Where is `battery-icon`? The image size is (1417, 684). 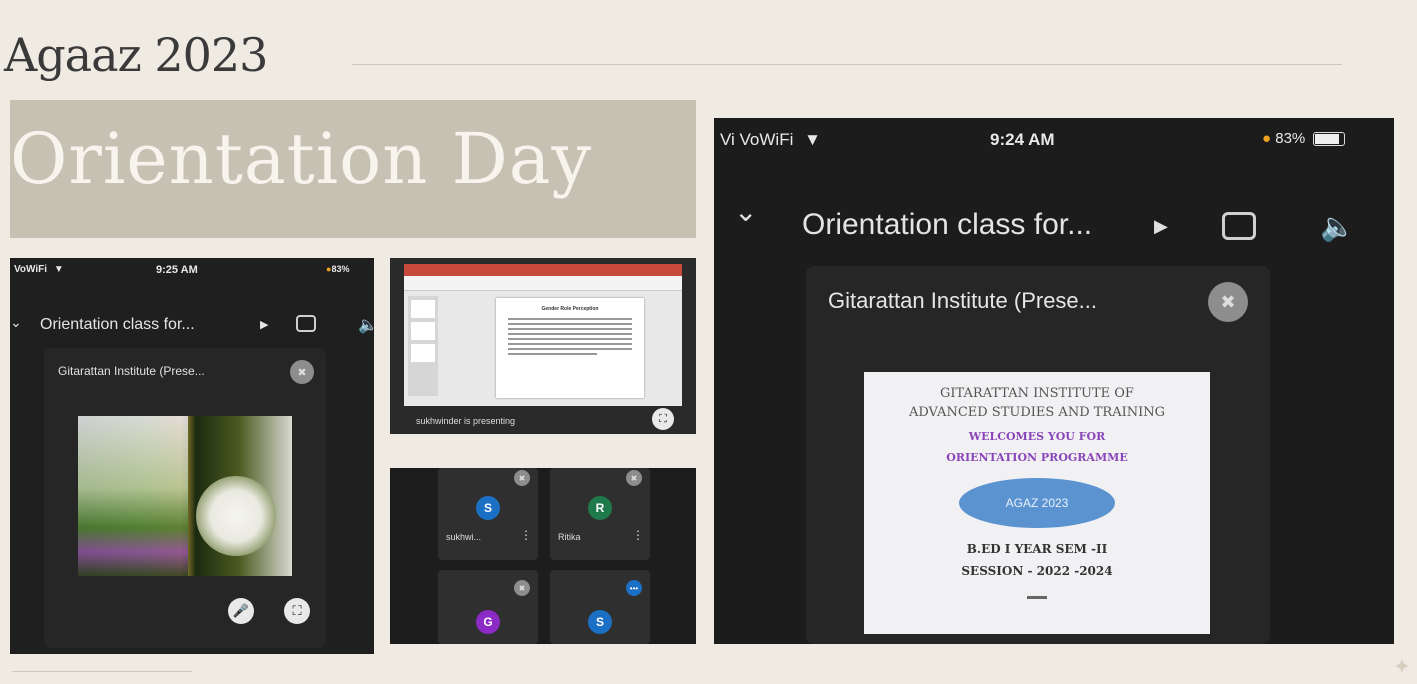
battery-icon is located at coordinates (1329, 139).